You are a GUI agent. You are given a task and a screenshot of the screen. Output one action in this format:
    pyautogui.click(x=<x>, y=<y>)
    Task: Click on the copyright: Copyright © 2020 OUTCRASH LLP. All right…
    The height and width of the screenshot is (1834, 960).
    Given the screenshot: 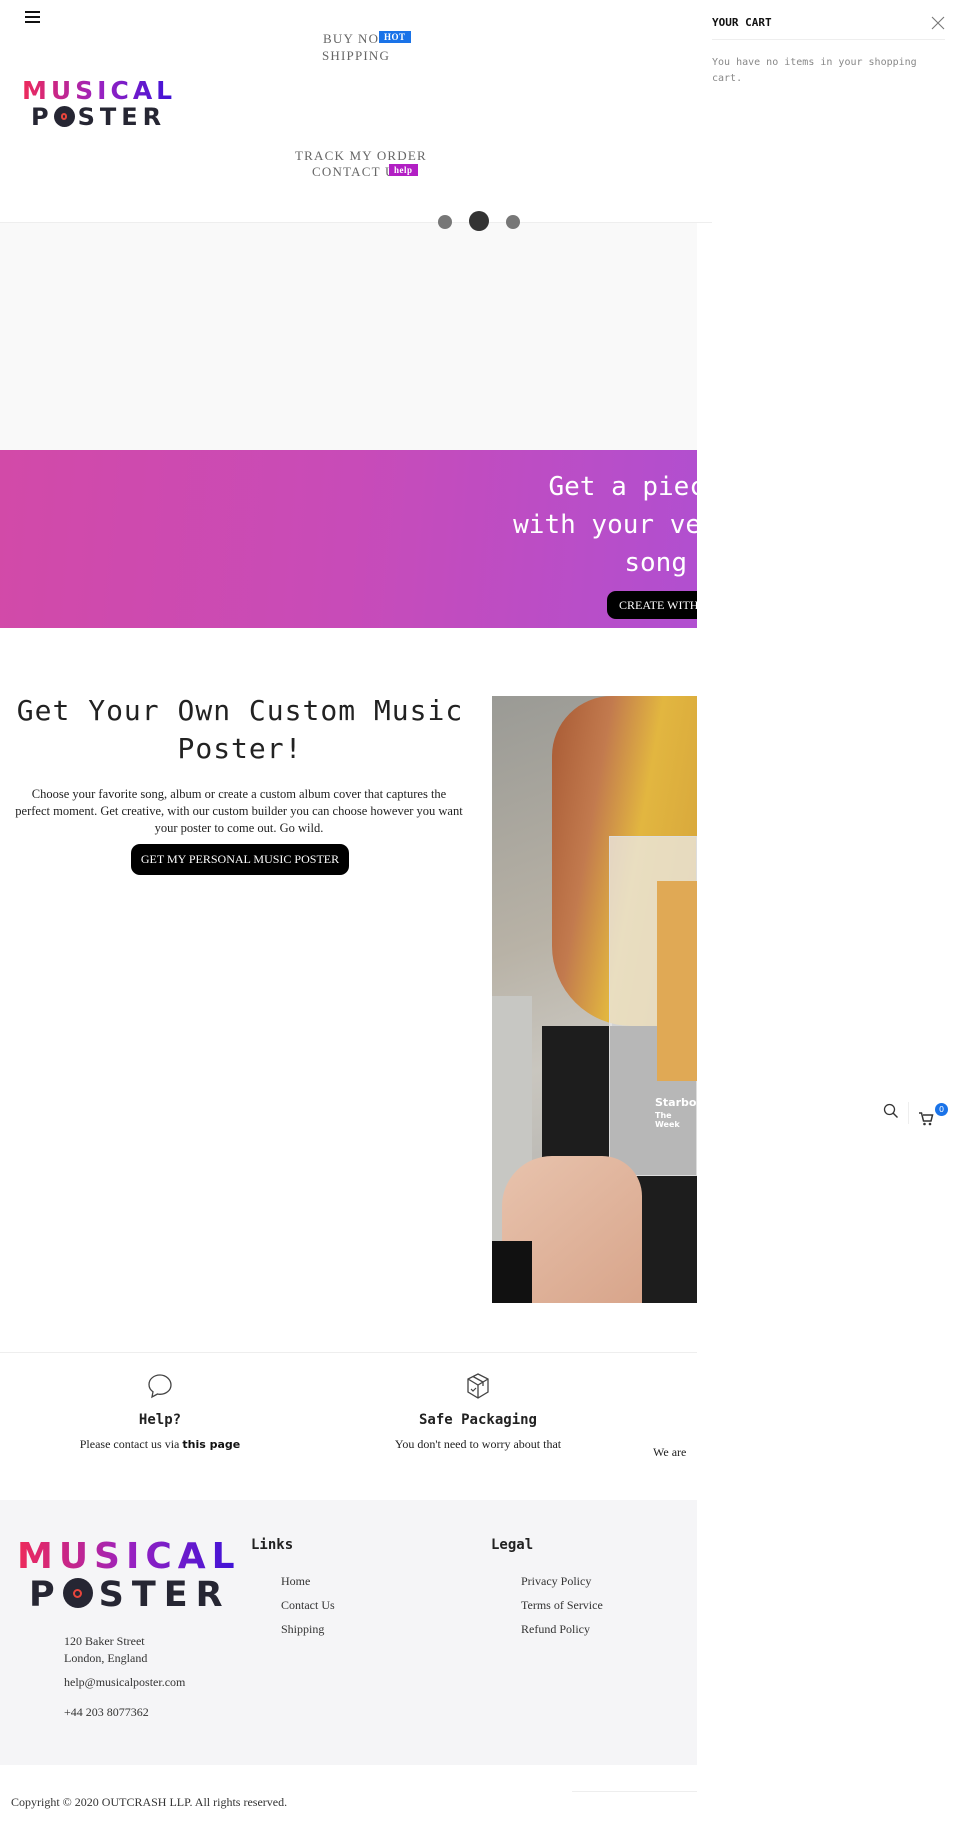 What is the action you would take?
    pyautogui.click(x=149, y=1802)
    